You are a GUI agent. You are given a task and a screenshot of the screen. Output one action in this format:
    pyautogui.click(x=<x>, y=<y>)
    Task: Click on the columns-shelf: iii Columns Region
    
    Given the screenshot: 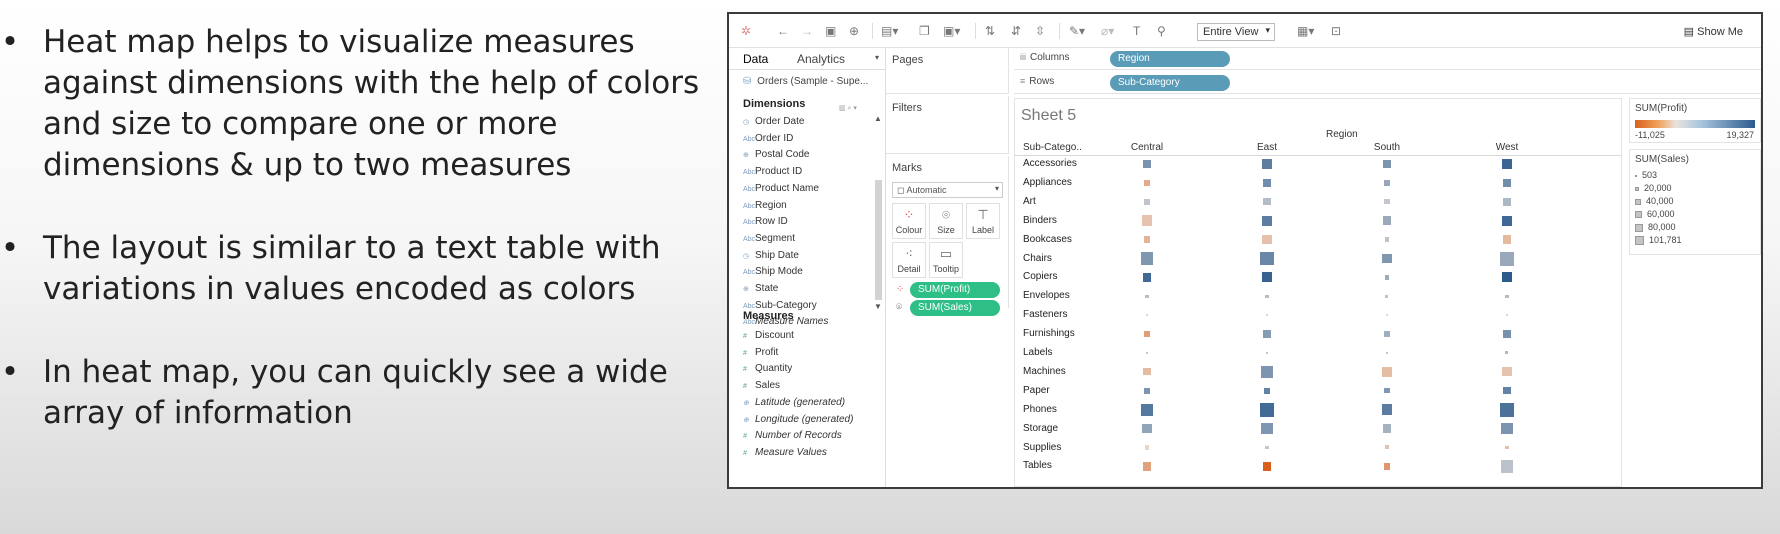 What is the action you would take?
    pyautogui.click(x=1387, y=59)
    